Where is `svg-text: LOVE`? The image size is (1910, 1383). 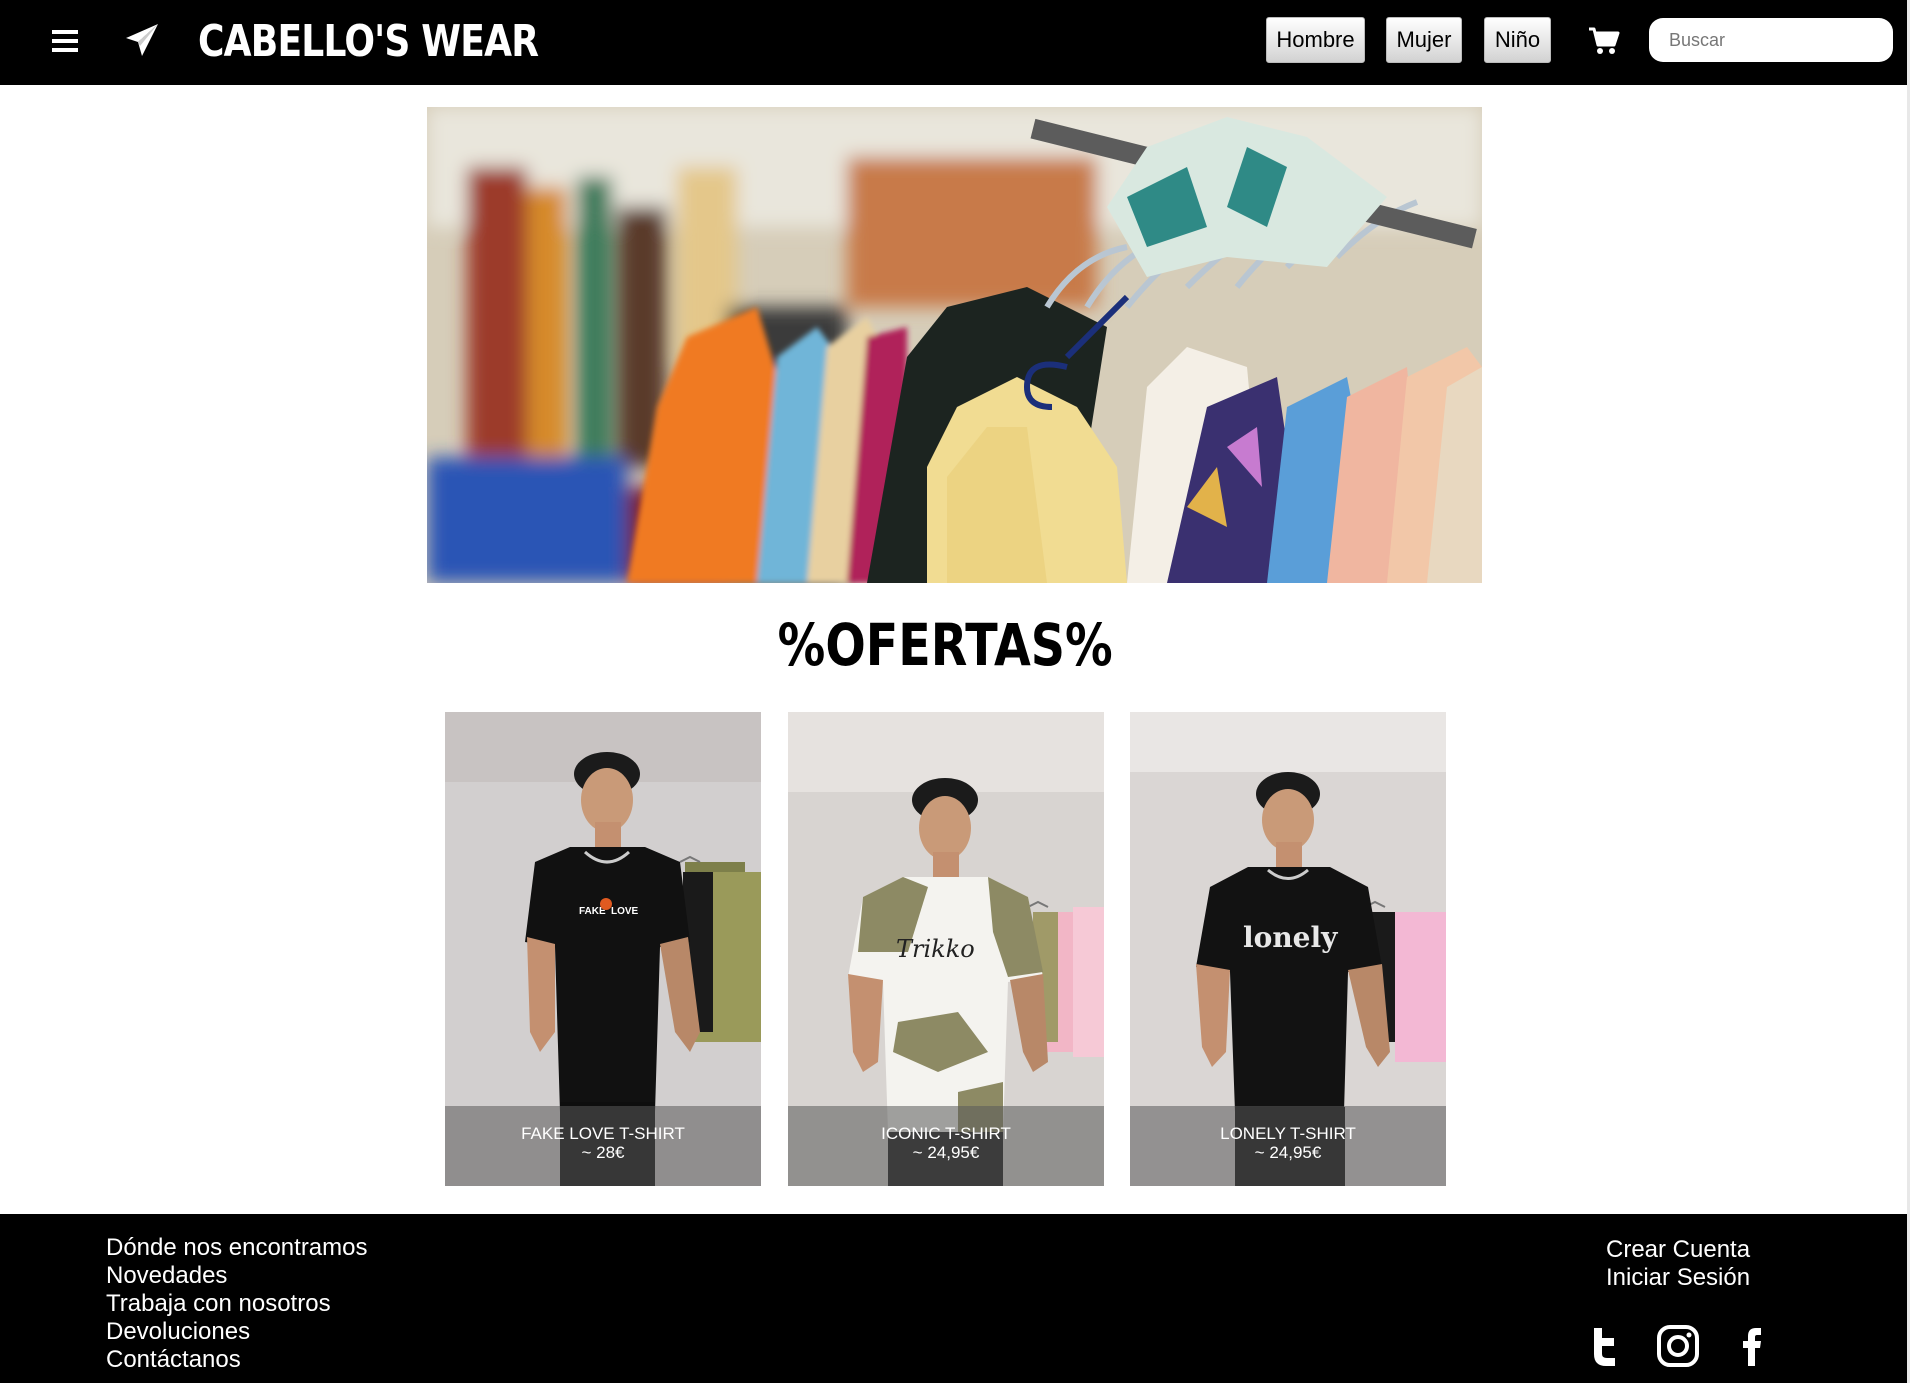 svg-text: LOVE is located at coordinates (625, 911).